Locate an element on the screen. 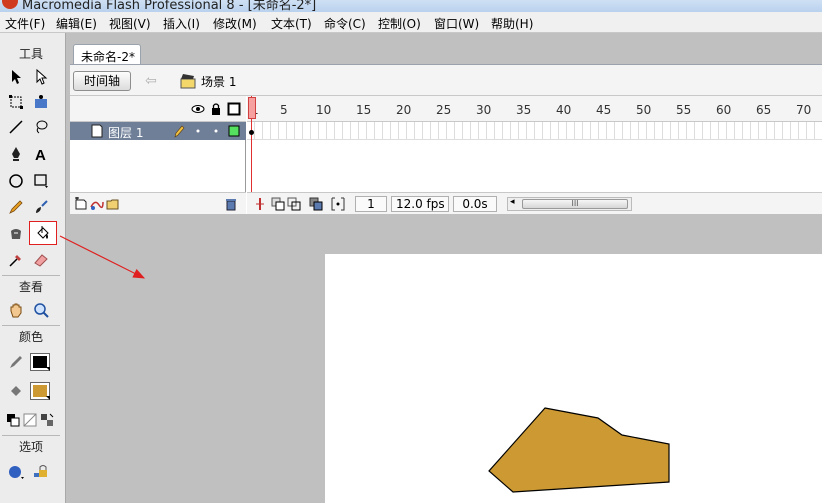  menu-help: 帮助(H) is located at coordinates (512, 23).